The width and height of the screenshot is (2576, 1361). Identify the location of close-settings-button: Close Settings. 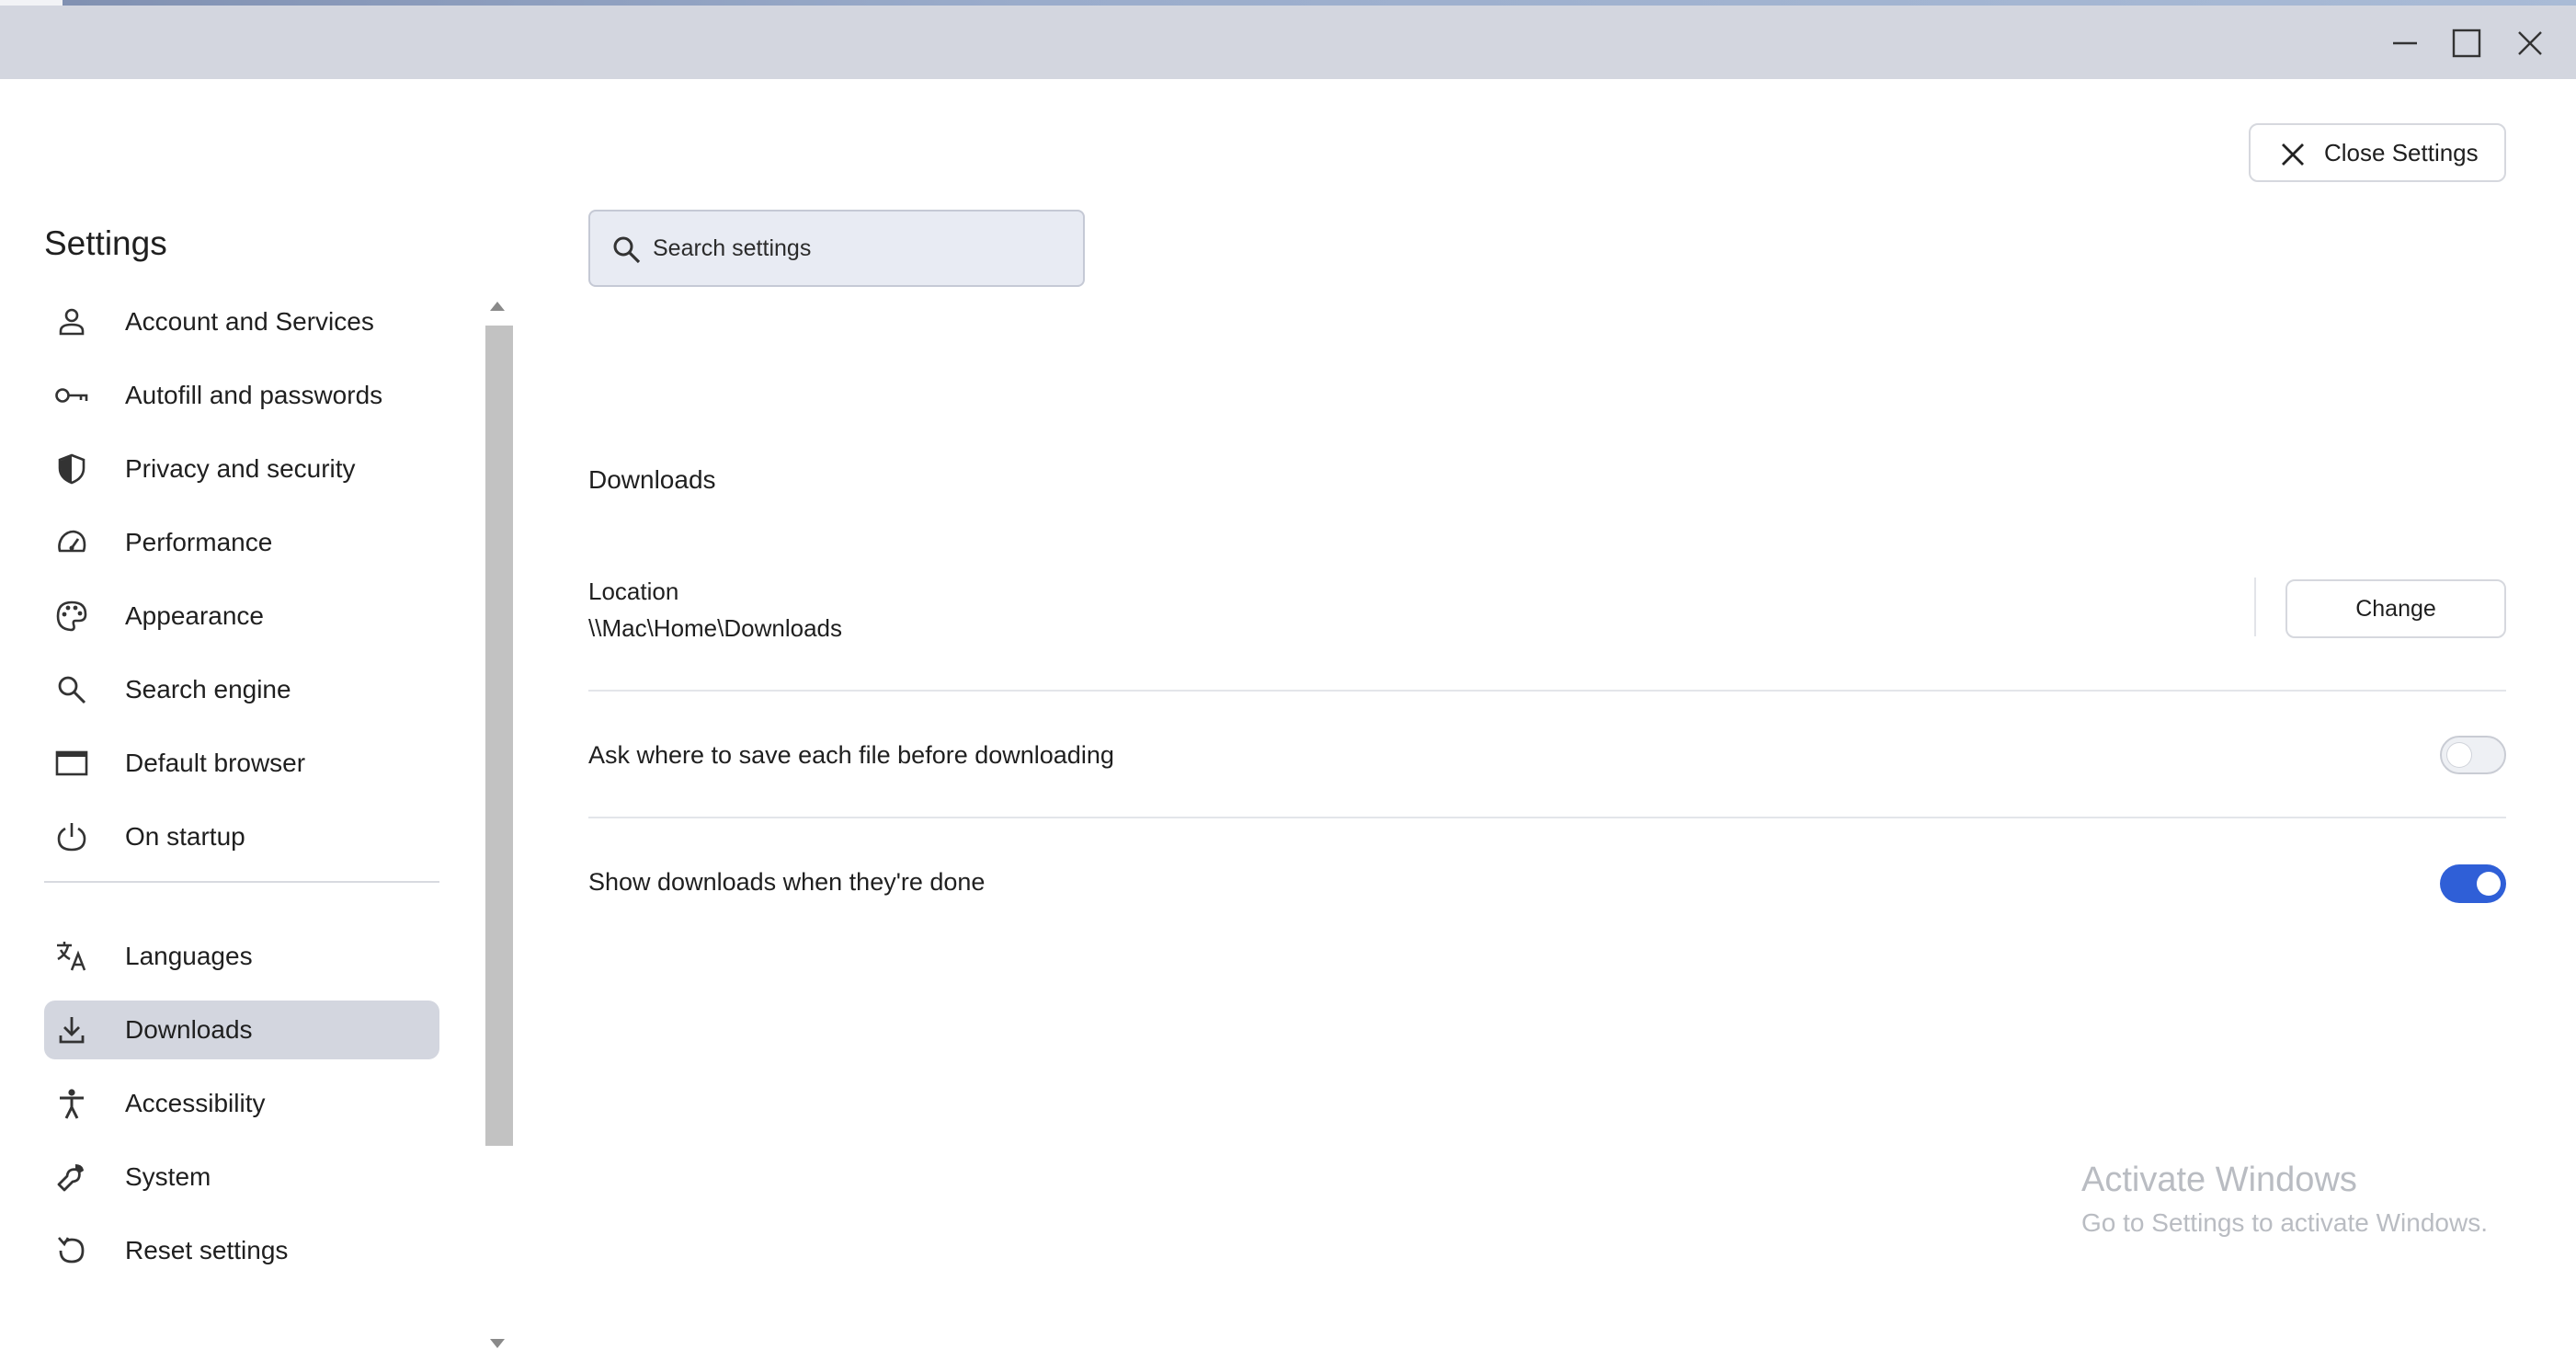
(2377, 152).